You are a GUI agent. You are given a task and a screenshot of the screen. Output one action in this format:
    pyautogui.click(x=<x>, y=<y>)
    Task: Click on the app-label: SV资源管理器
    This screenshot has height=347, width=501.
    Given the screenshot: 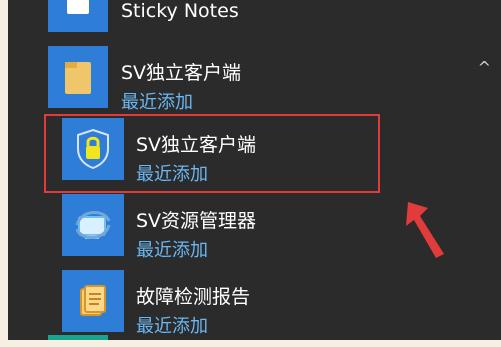 What is the action you would take?
    pyautogui.click(x=196, y=221)
    